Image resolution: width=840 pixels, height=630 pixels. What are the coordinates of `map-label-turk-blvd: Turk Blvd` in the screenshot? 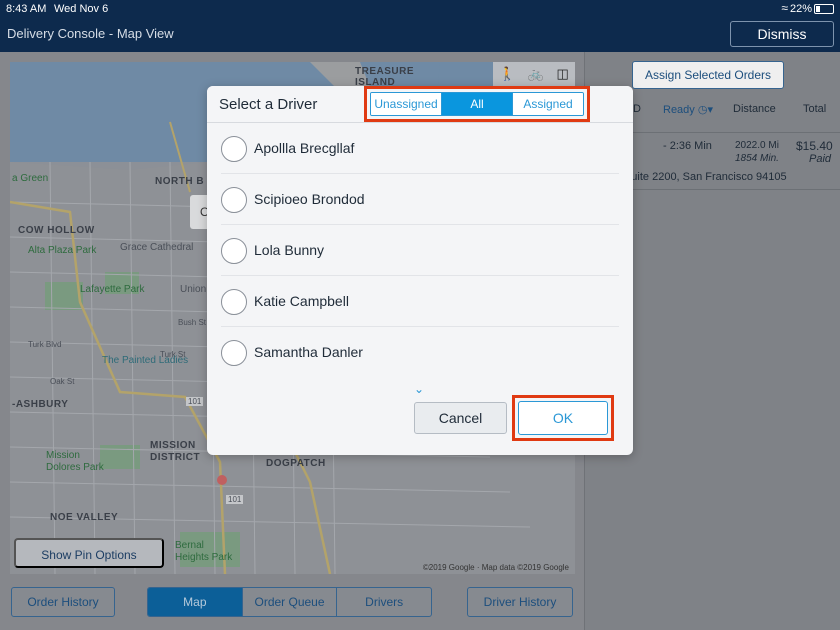 It's located at (45, 344).